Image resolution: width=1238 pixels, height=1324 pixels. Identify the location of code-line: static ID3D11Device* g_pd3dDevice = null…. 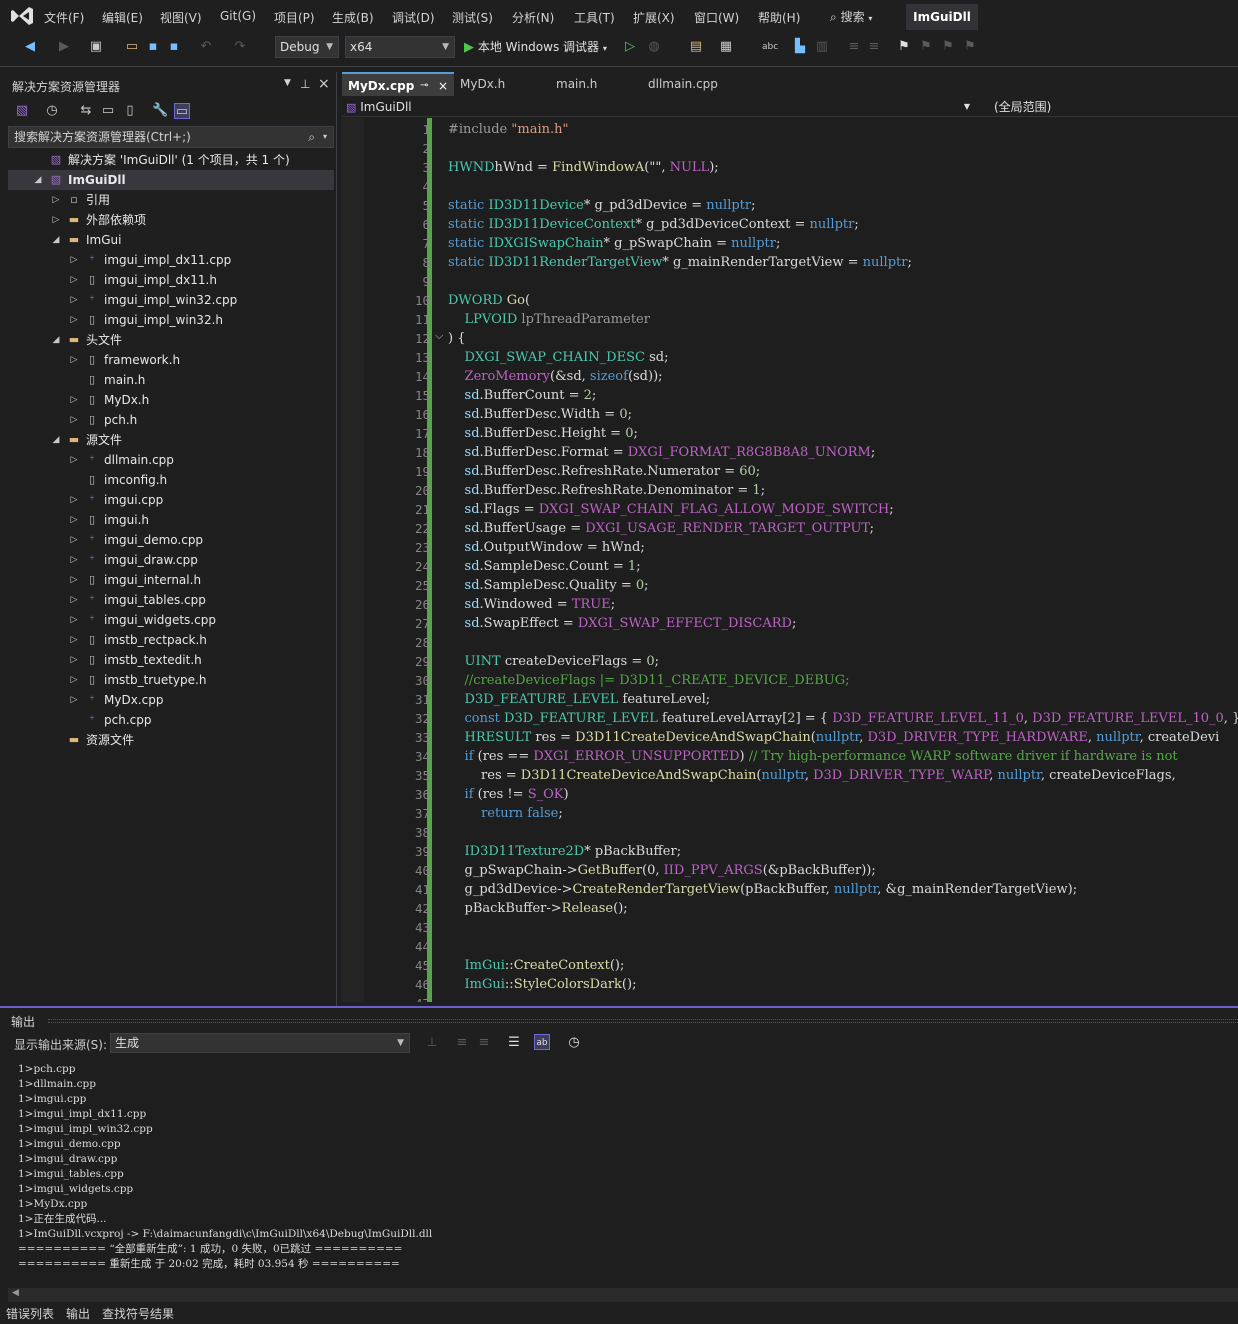
(602, 205).